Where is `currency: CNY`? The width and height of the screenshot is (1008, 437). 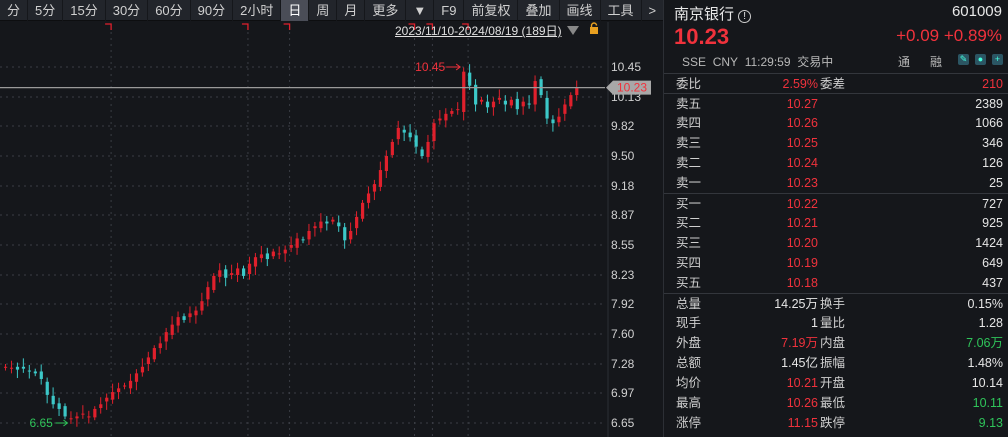 currency: CNY is located at coordinates (725, 62).